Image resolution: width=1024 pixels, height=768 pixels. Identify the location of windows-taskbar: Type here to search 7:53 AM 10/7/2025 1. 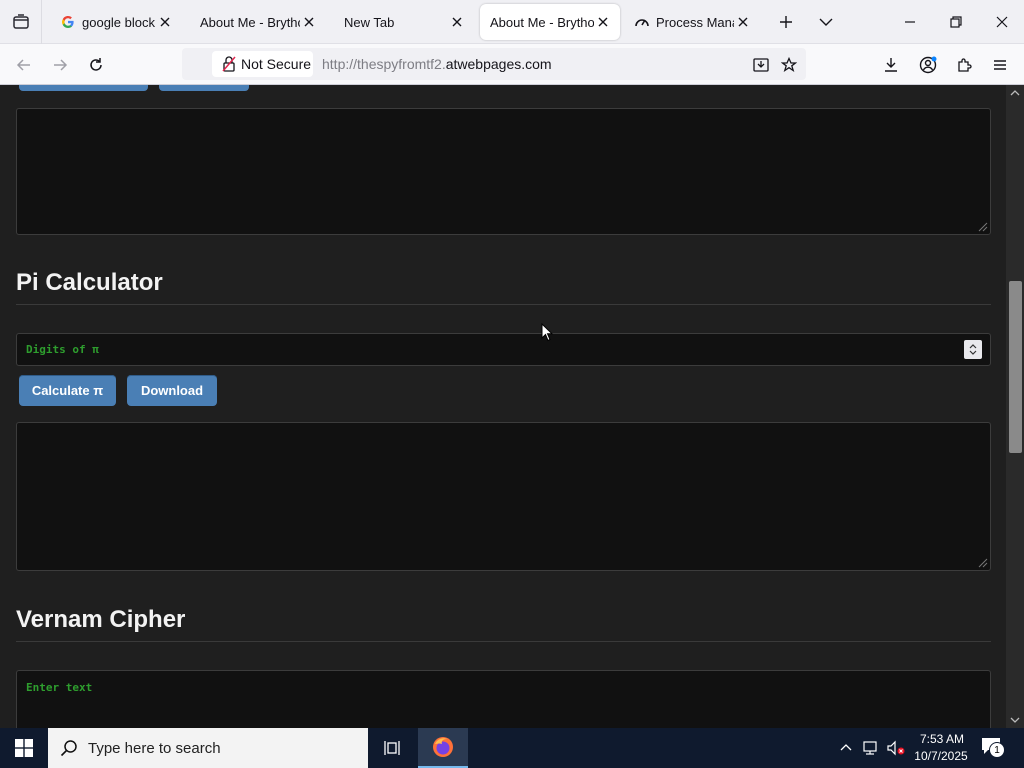
(512, 748).